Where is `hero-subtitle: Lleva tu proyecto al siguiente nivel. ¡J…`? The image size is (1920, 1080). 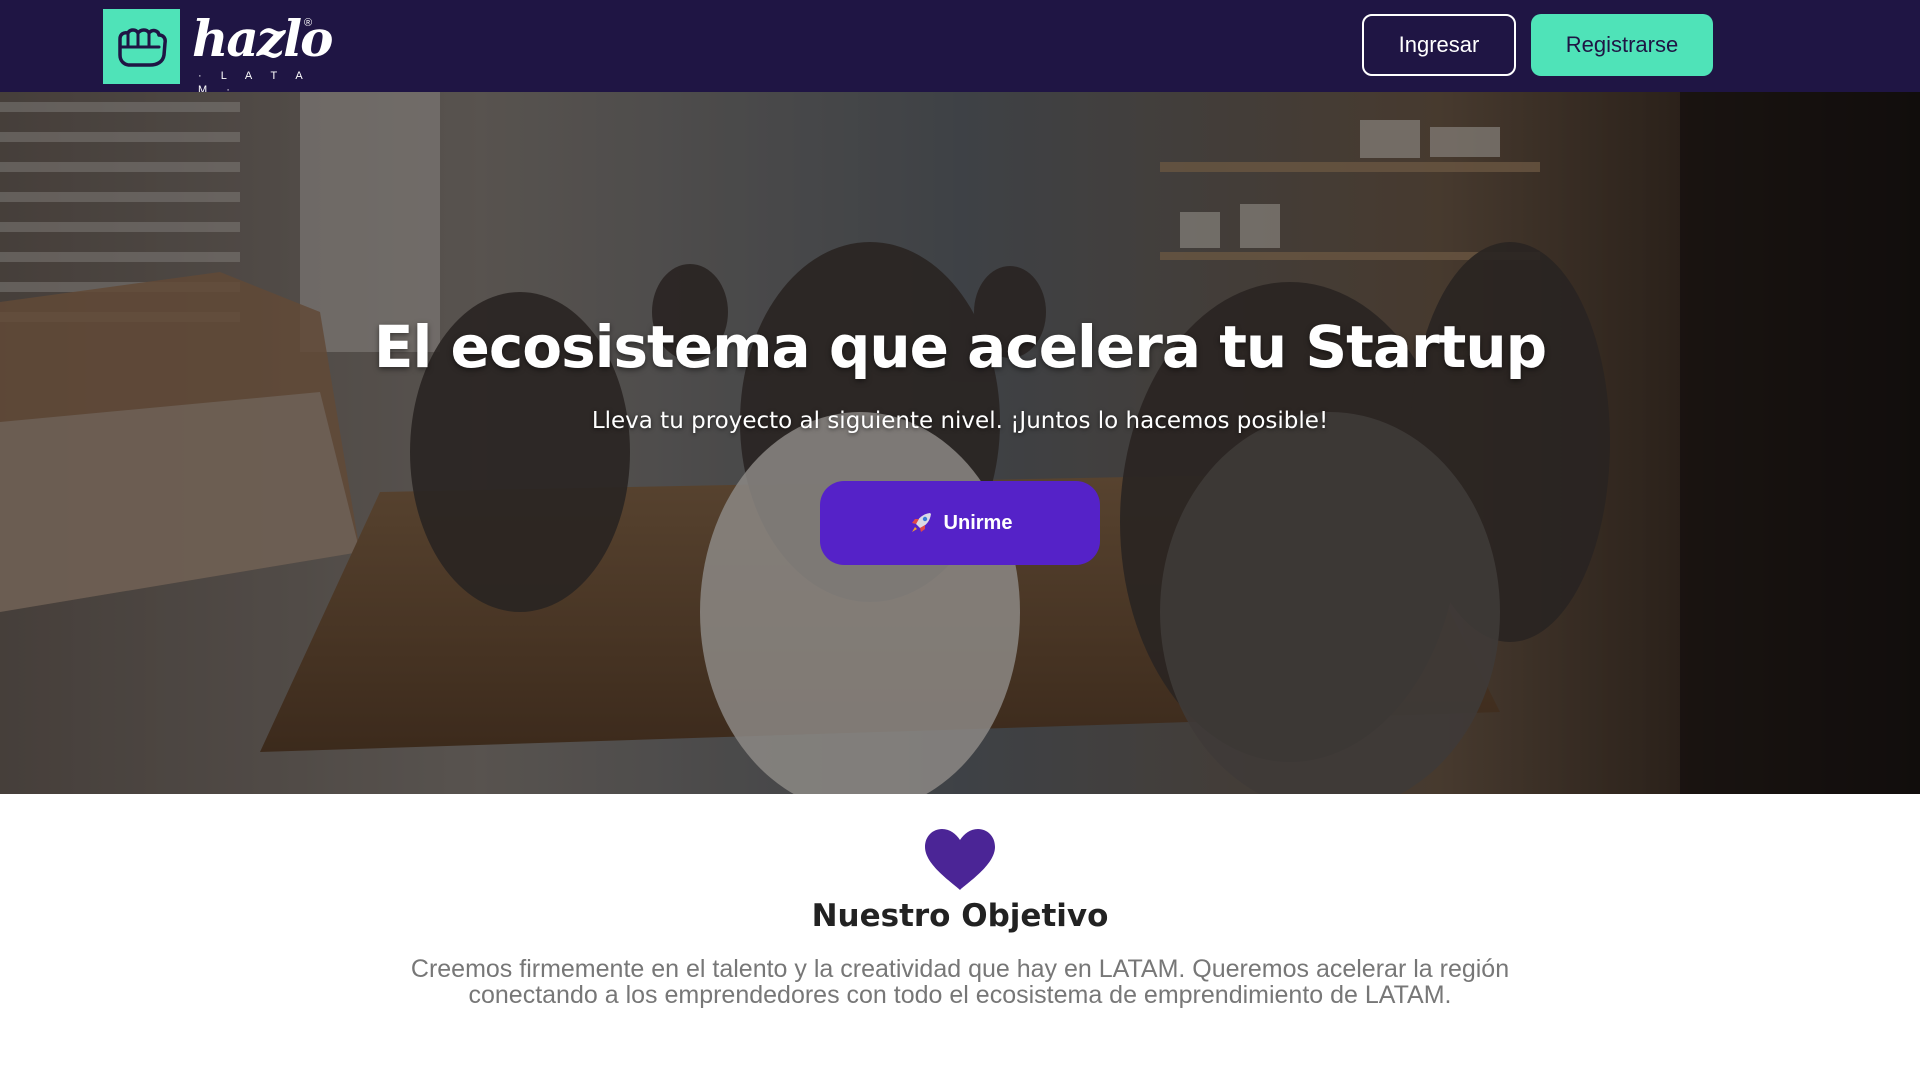 hero-subtitle: Lleva tu proyecto al siguiente nivel. ¡J… is located at coordinates (960, 421).